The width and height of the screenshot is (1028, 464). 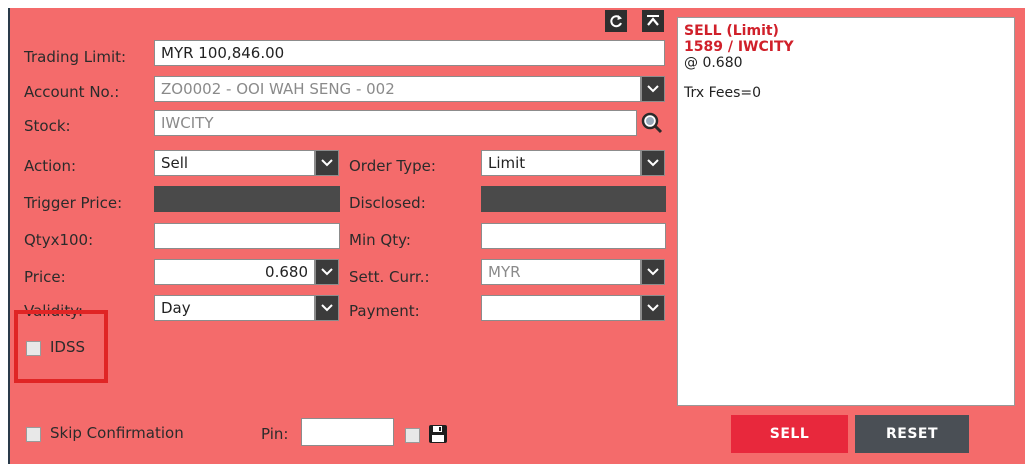 I want to click on min-qty-input, so click(x=573, y=236).